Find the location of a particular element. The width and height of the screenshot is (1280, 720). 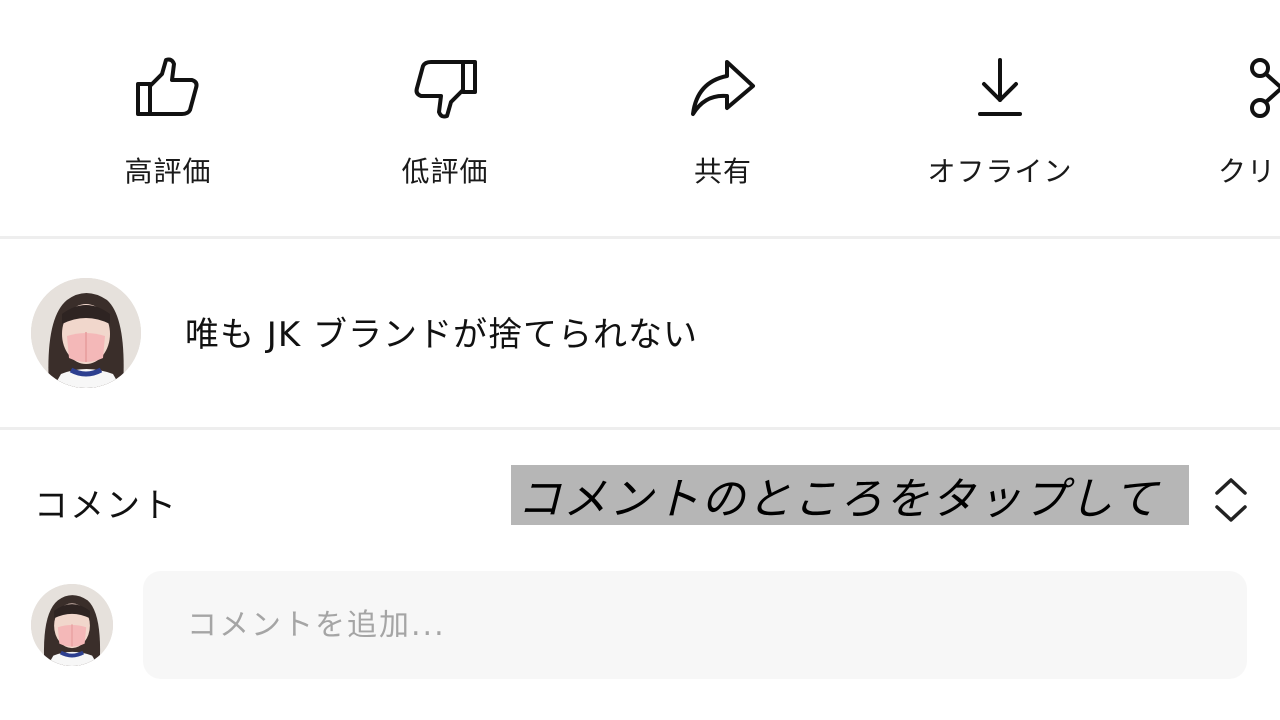

share-label: 共有 is located at coordinates (722, 171).